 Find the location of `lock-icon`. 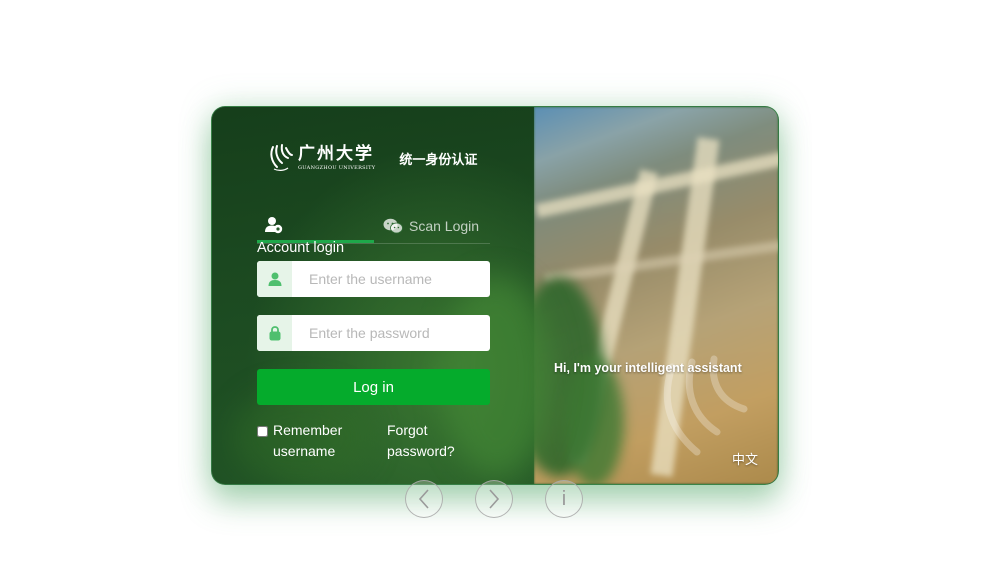

lock-icon is located at coordinates (274, 332).